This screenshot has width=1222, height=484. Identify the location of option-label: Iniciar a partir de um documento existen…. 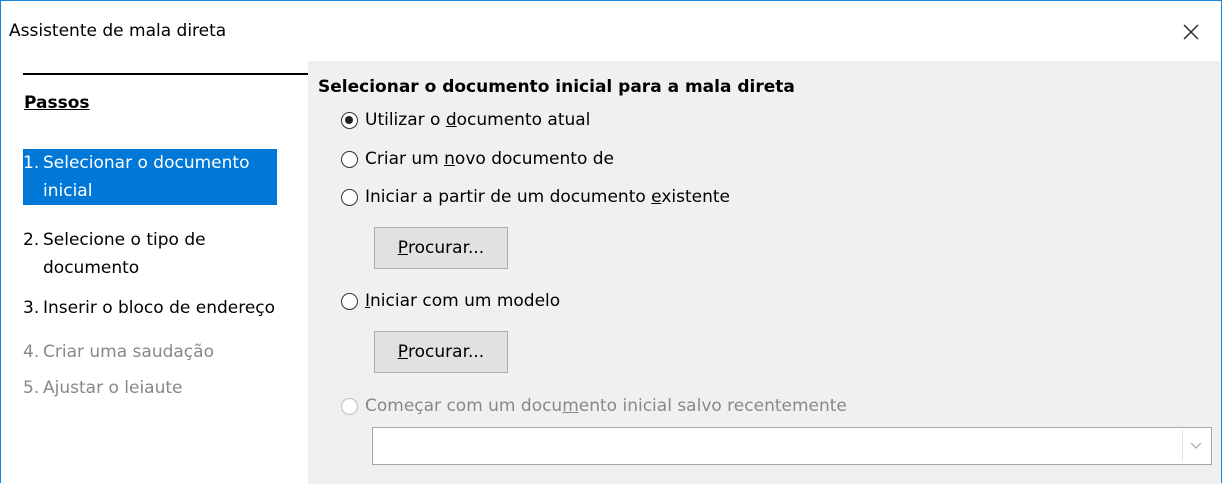
(548, 197).